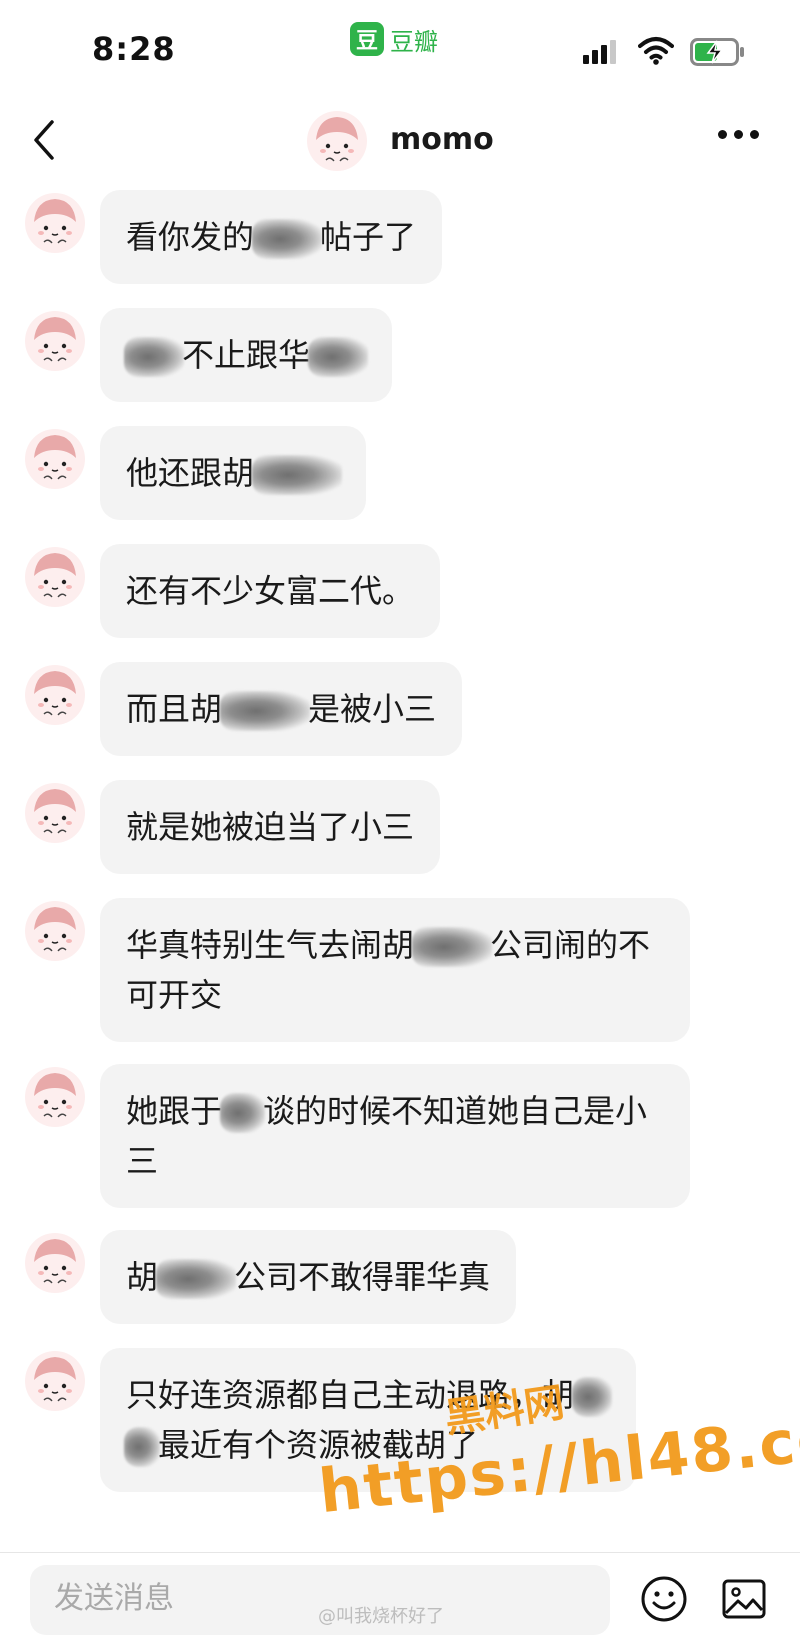  Describe the element at coordinates (744, 1599) in the screenshot. I see `image-icon` at that location.